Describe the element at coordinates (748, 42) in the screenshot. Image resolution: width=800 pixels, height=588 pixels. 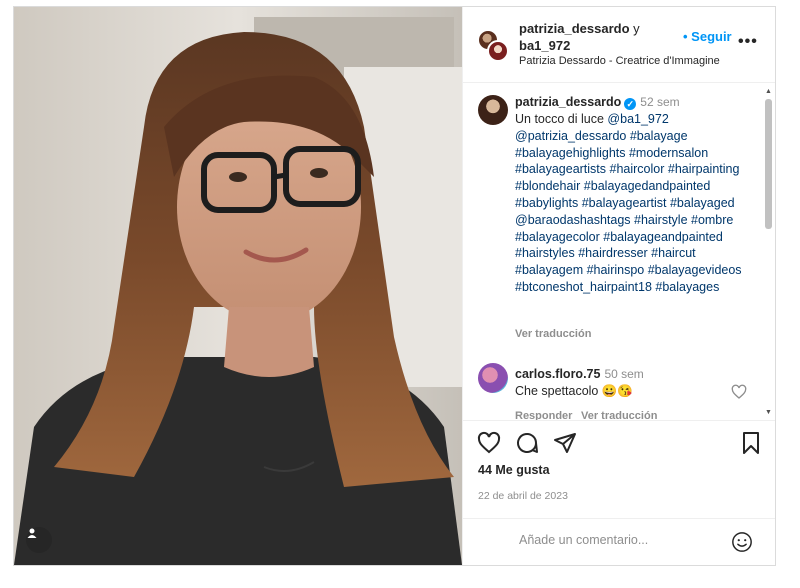
I see `more-icon: •••` at that location.